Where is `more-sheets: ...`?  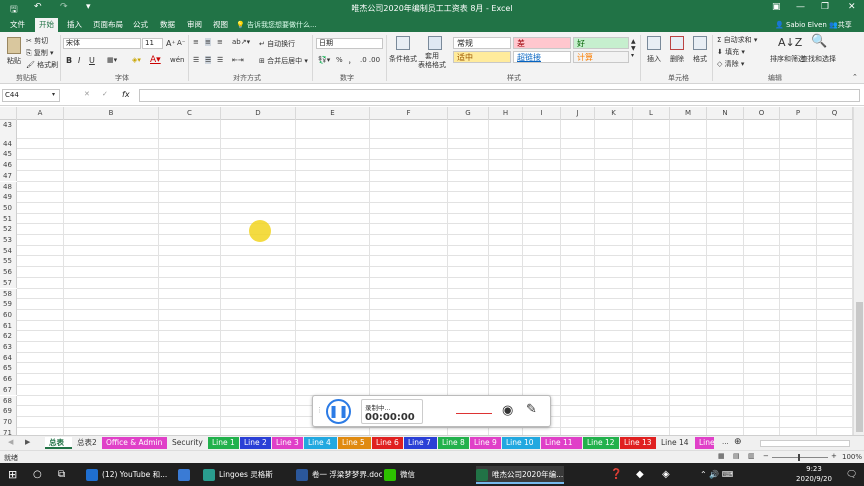 more-sheets: ... is located at coordinates (725, 442).